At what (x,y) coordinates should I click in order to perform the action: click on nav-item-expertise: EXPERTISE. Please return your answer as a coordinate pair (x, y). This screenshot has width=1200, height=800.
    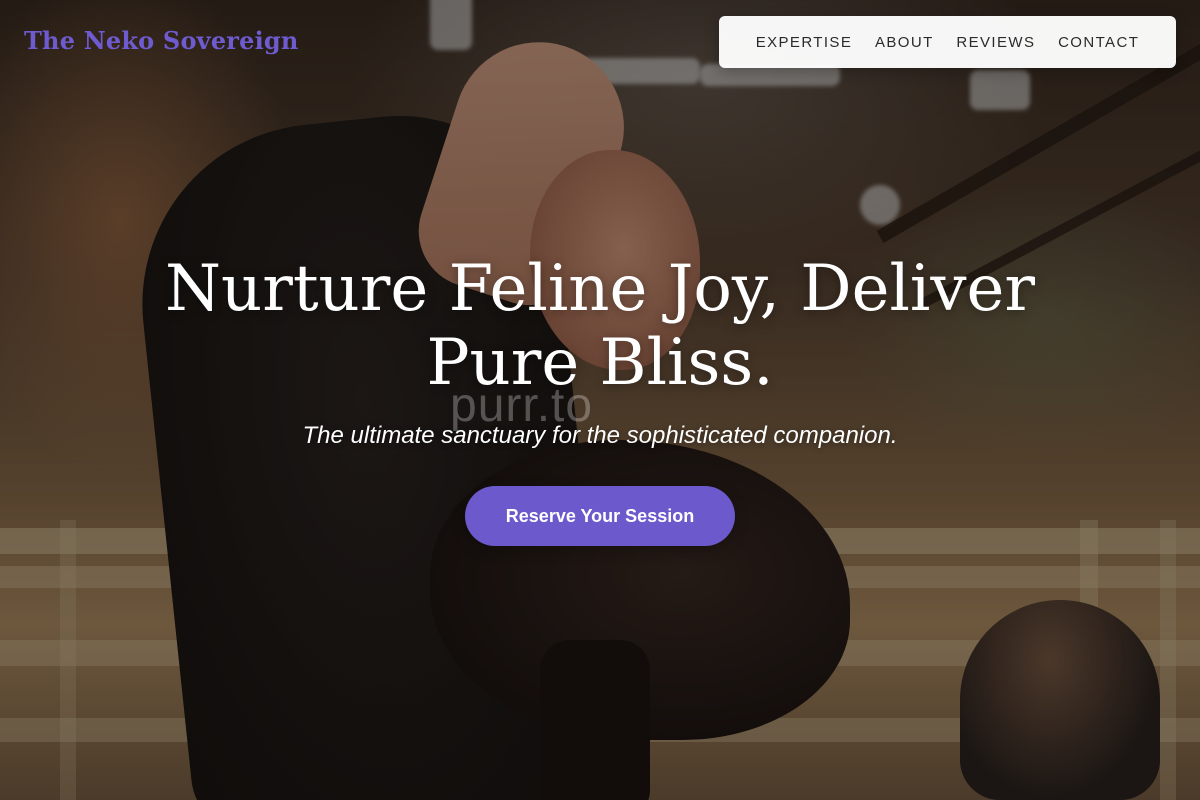
    Looking at the image, I should click on (804, 42).